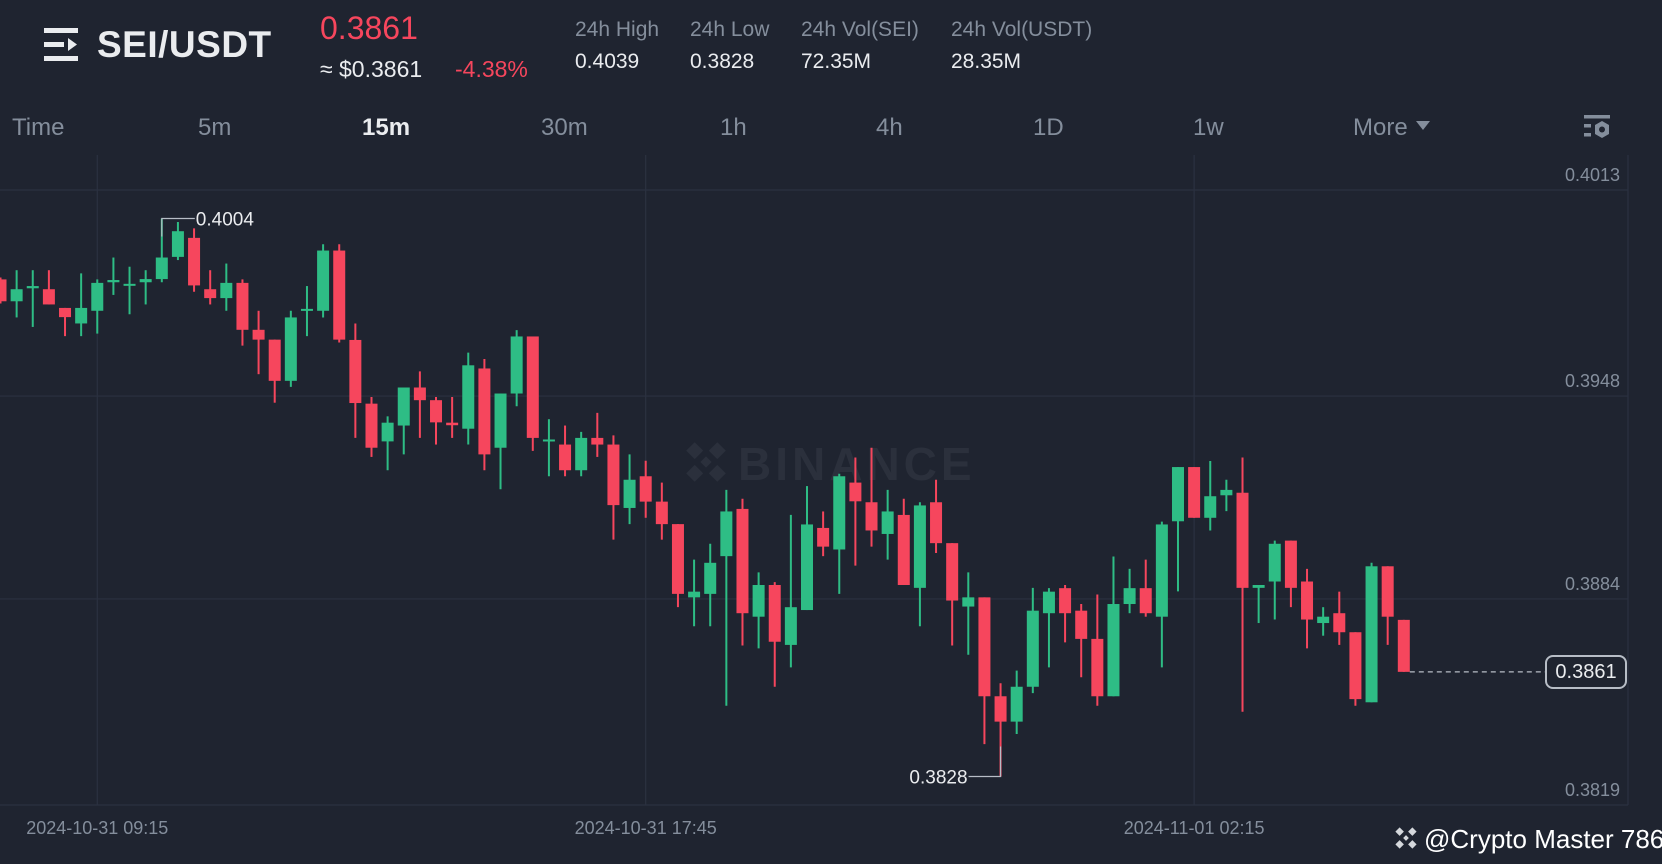  I want to click on y-axis-tick-label: 0.4013, so click(1592, 175).